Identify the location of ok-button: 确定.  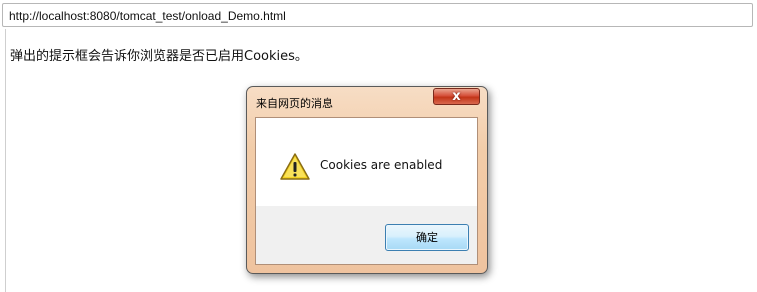
(427, 237).